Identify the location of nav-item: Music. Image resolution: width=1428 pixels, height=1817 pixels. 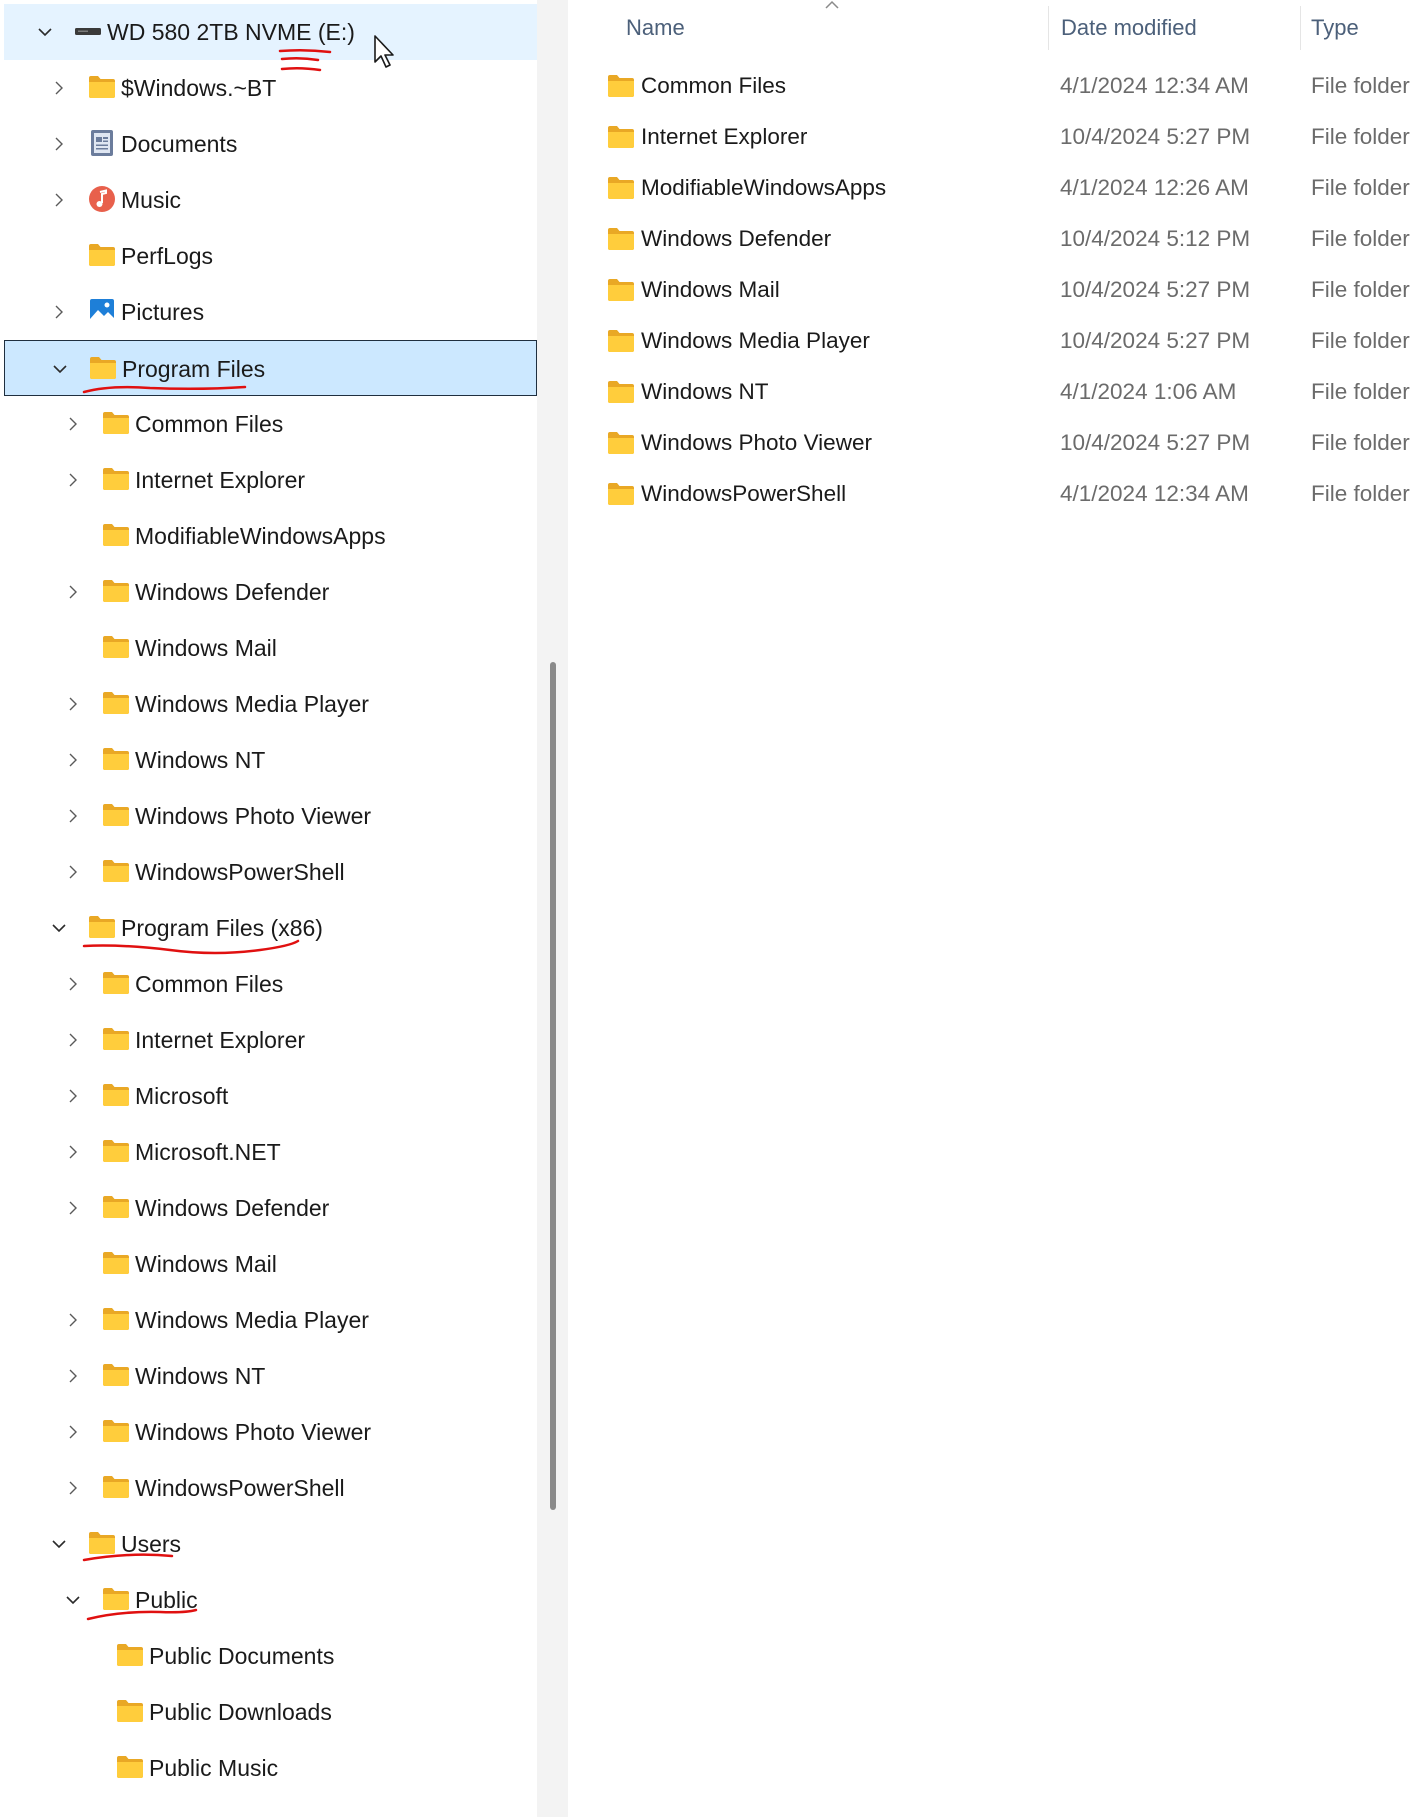
(268, 200).